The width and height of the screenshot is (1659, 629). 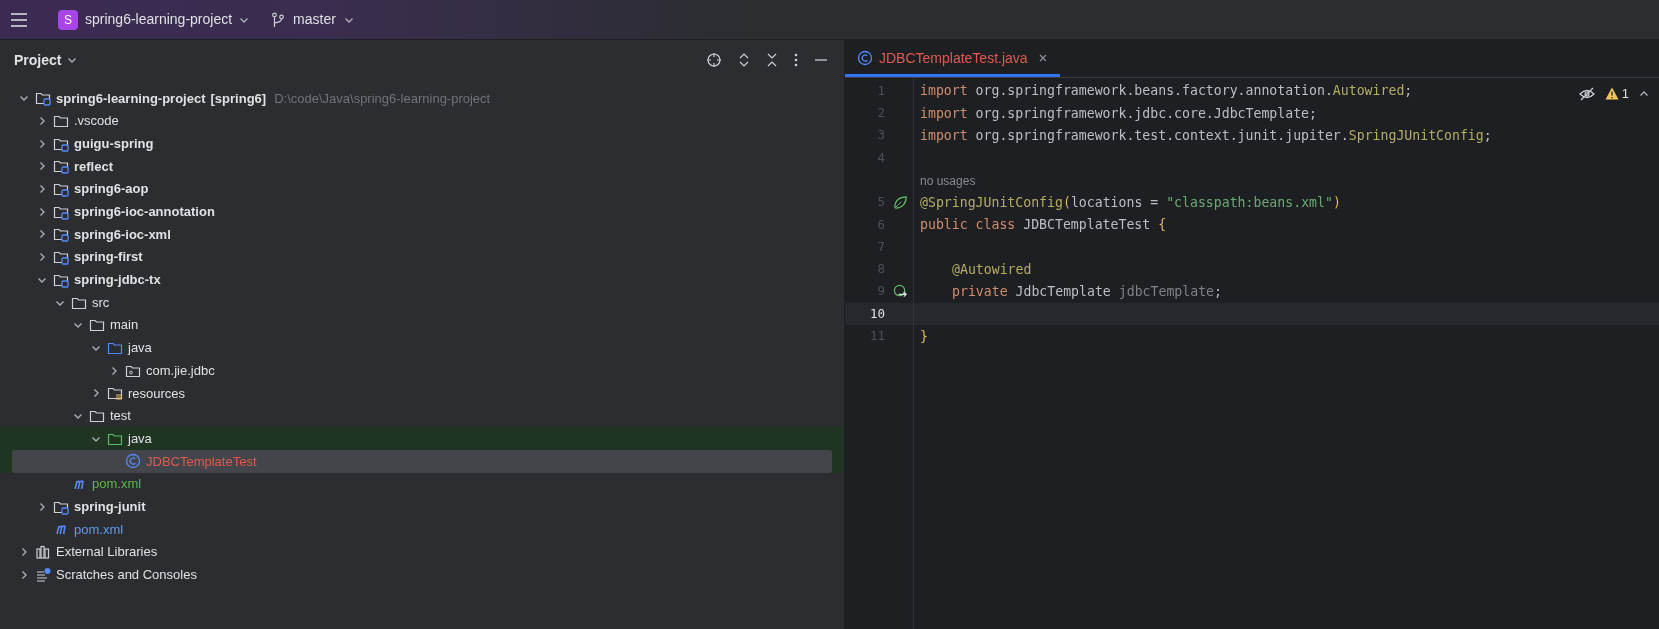 I want to click on project-initial-badge: S, so click(x=68, y=19).